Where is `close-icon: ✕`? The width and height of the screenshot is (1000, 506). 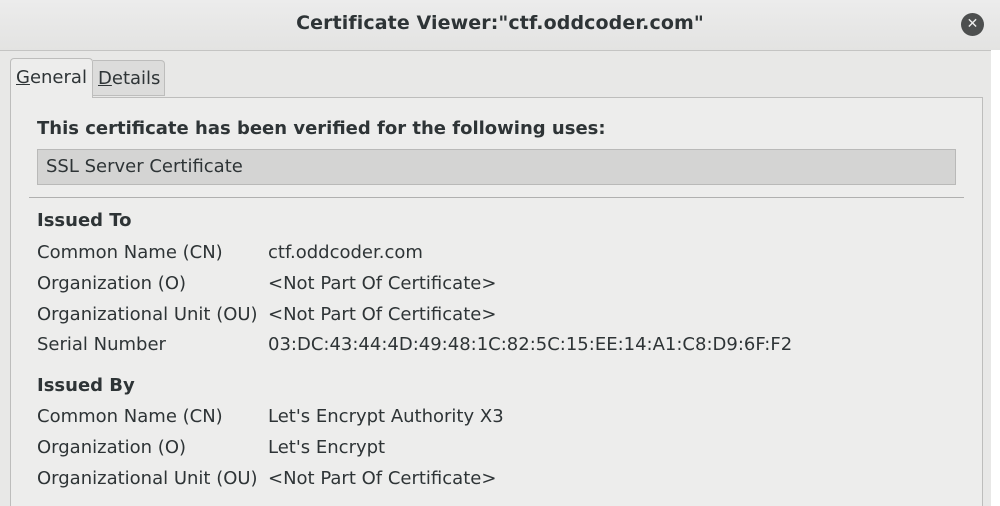
close-icon: ✕ is located at coordinates (972, 24).